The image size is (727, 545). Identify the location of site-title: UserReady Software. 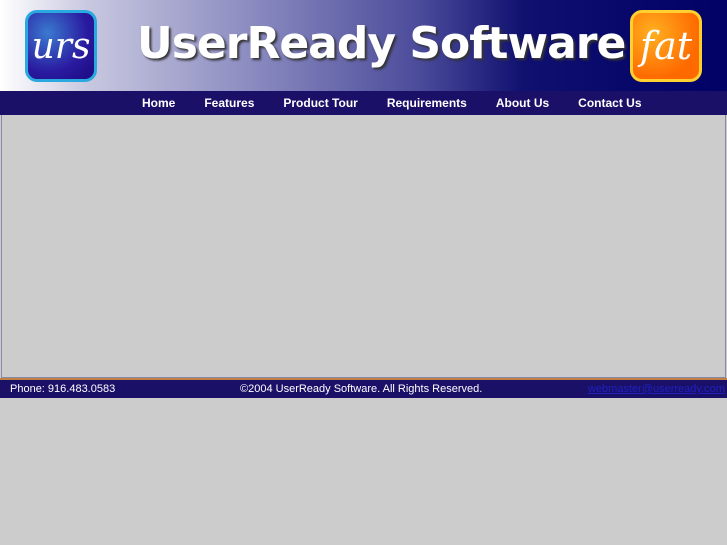
(381, 43).